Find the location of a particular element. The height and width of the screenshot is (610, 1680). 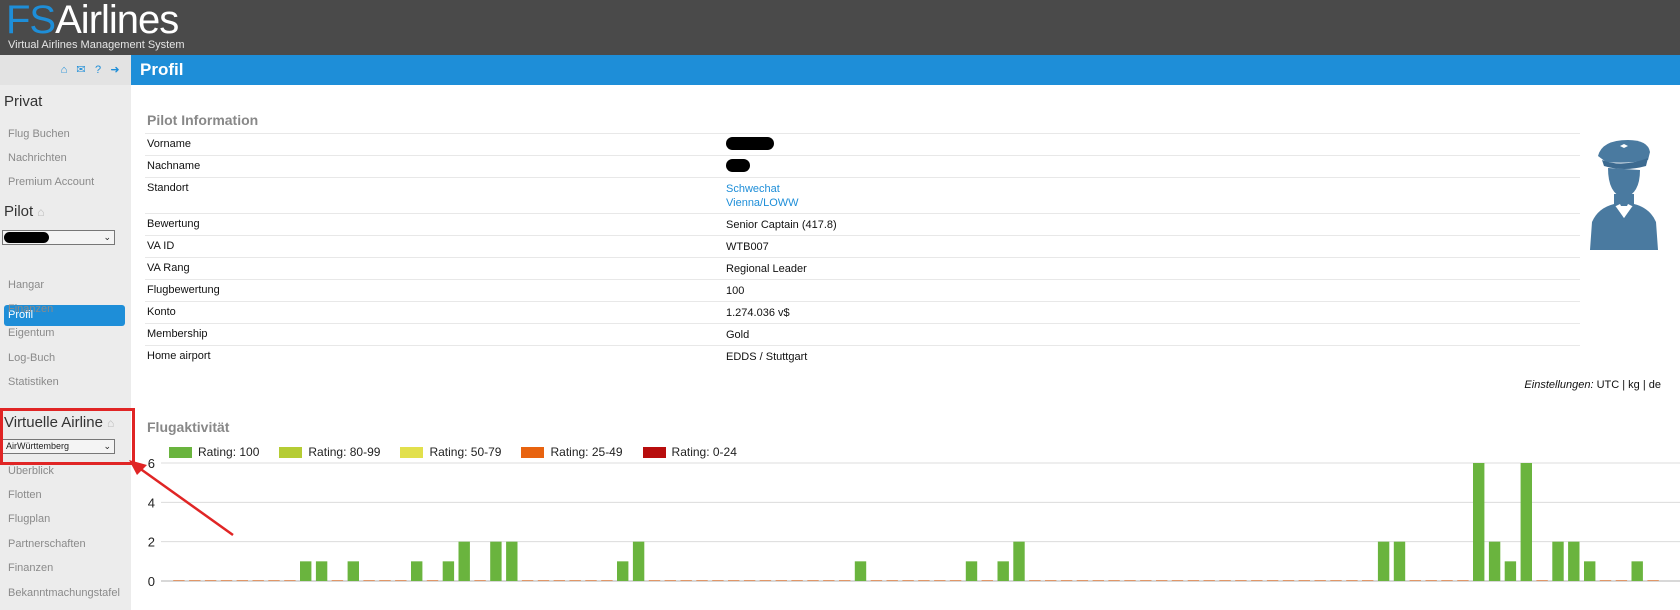

sidebar-item-statistiken: Statistiken is located at coordinates (33, 382).